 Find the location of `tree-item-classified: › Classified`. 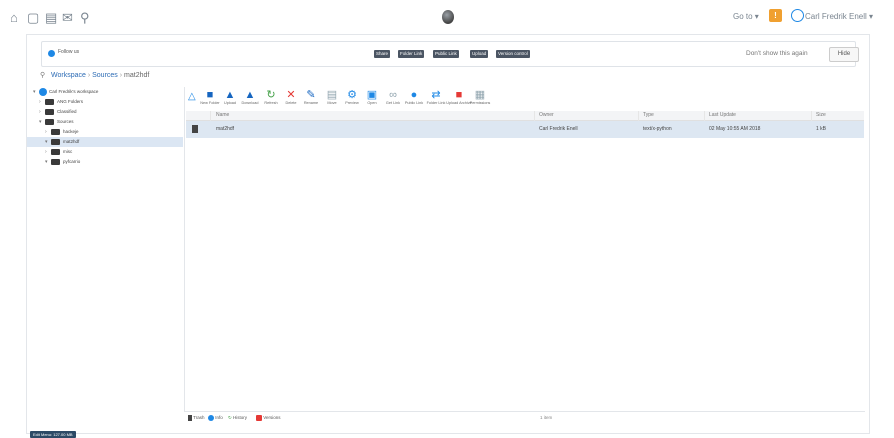

tree-item-classified: › Classified is located at coordinates (58, 112).